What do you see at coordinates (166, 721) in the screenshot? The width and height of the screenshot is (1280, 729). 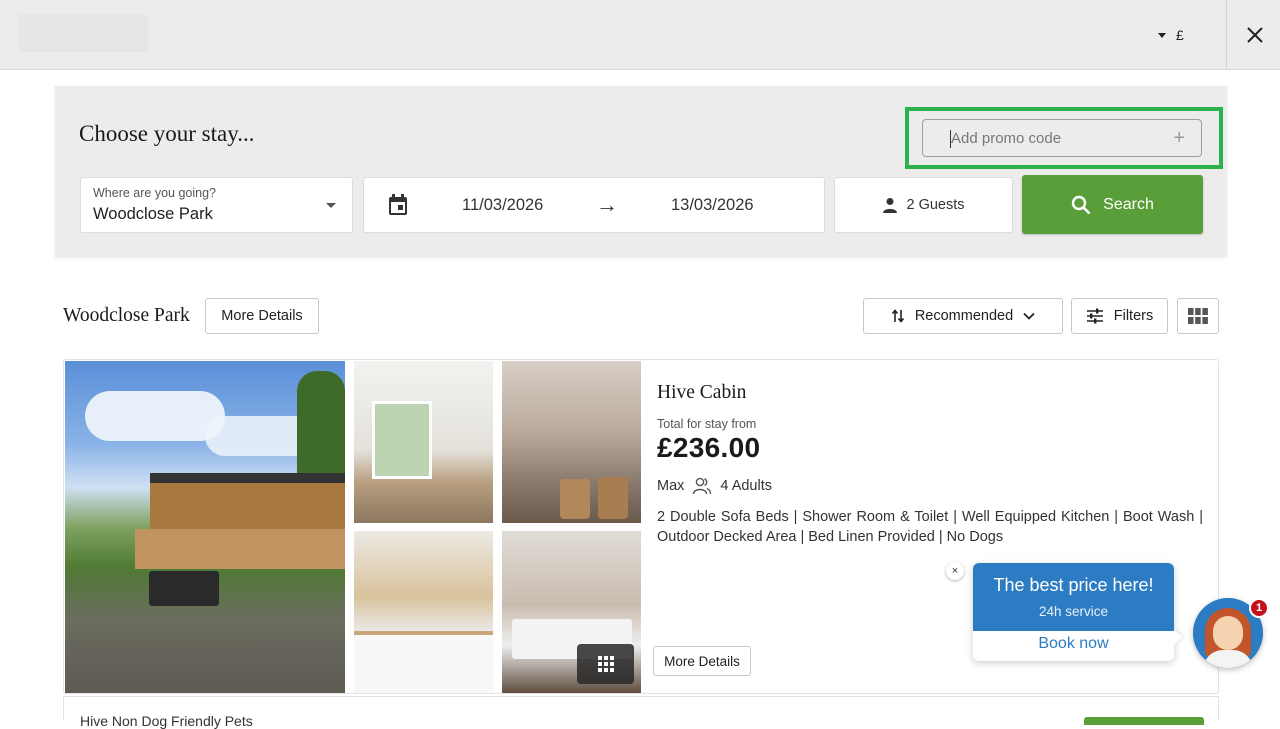 I see `next-unit-name: Hive Non Dog Friendly Pets` at bounding box center [166, 721].